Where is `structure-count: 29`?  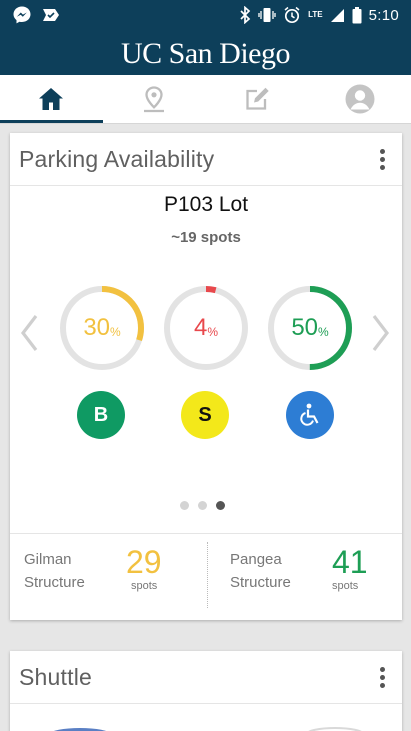 structure-count: 29 is located at coordinates (144, 562).